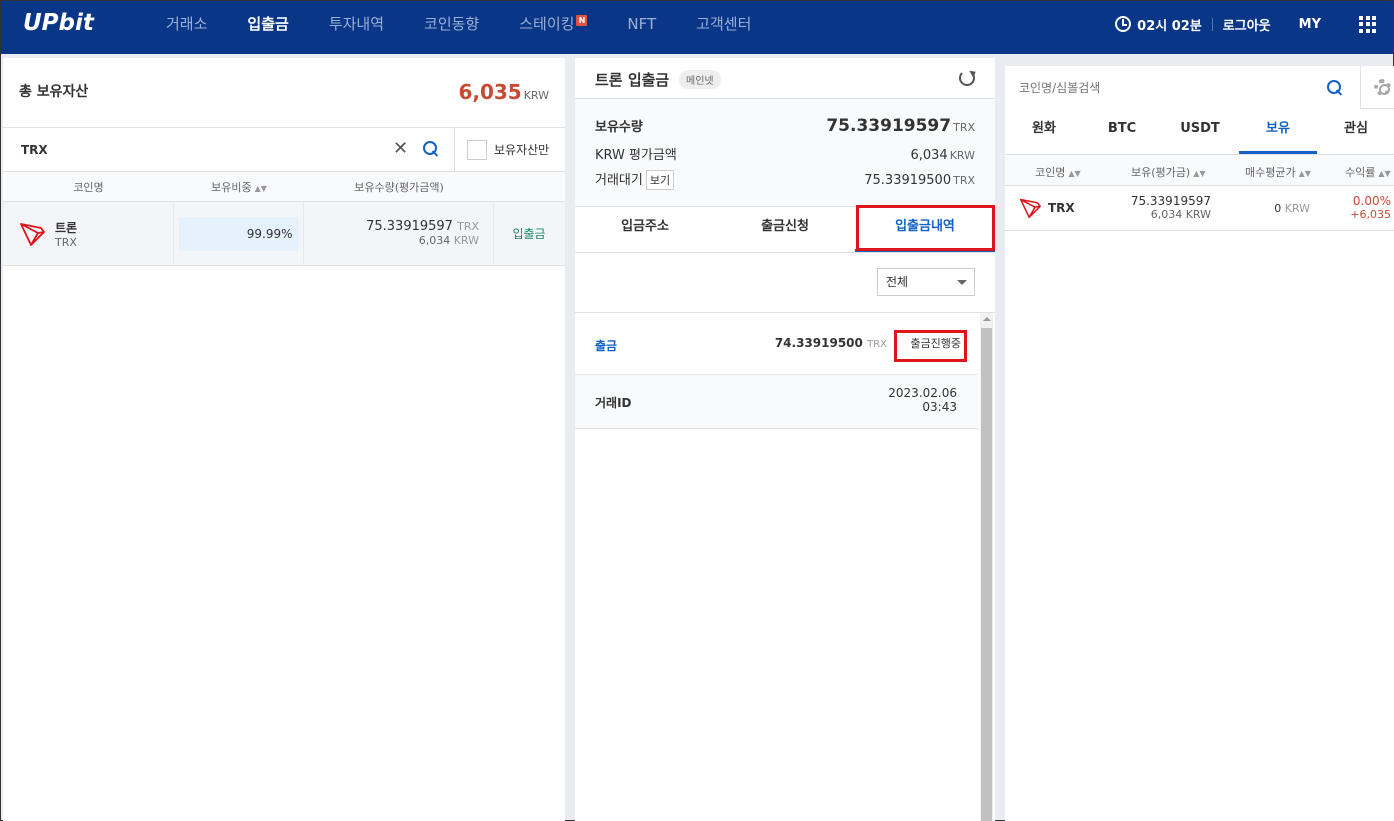 Image resolution: width=1394 pixels, height=821 pixels. What do you see at coordinates (451, 27) in the screenshot?
I see `nav-coin-trends: 코인동향` at bounding box center [451, 27].